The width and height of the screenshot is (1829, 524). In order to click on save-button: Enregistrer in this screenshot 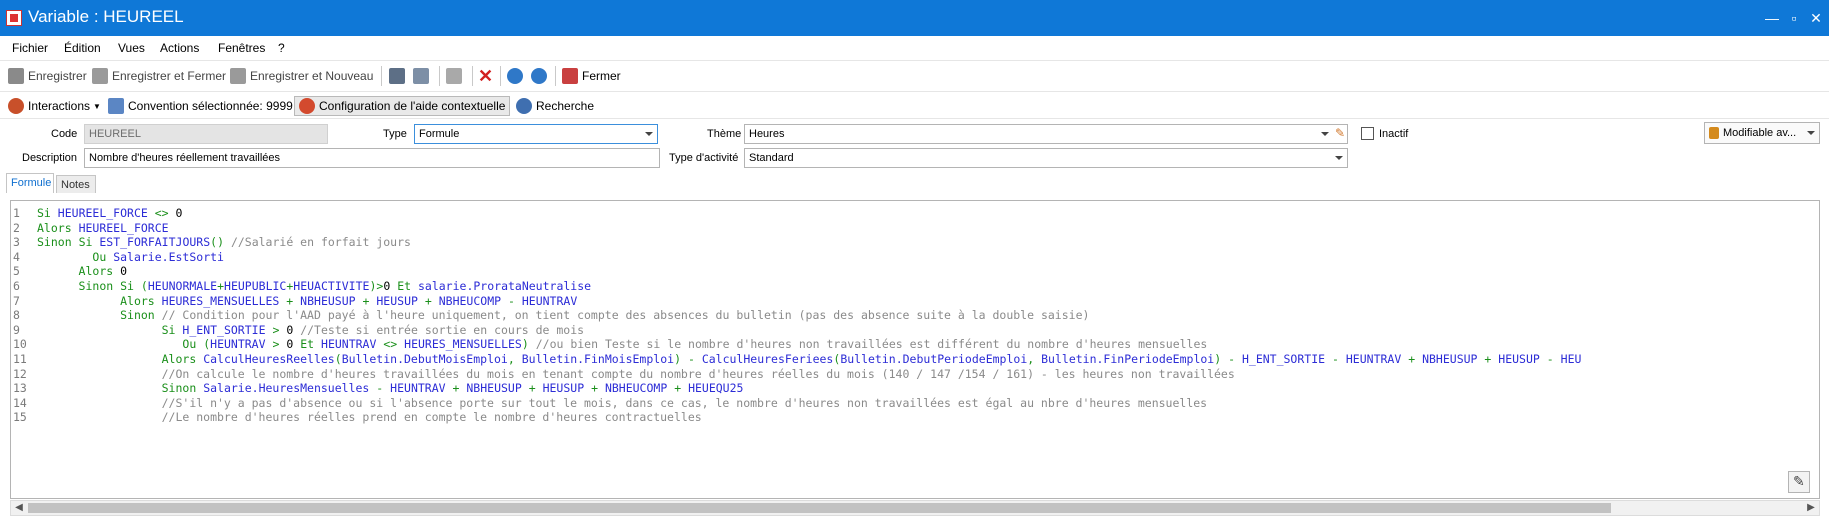, I will do `click(47, 76)`.